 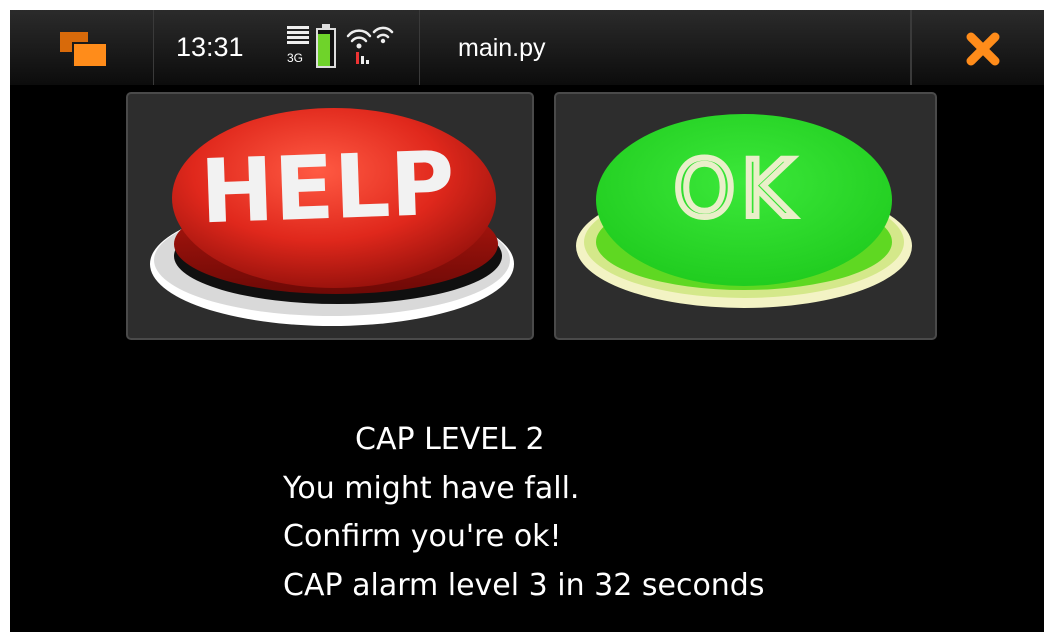 I want to click on status-bar: 13:31 3G main.py, so click(x=527, y=48).